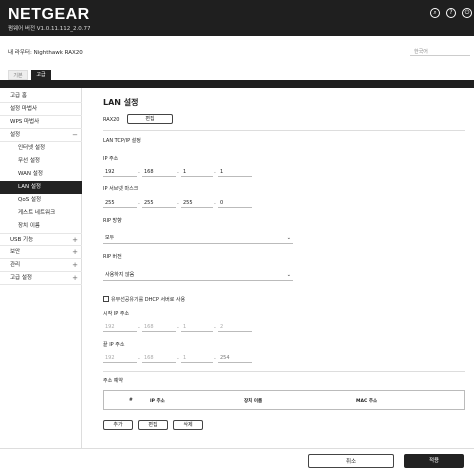 The height and width of the screenshot is (472, 474). Describe the element at coordinates (41, 213) in the screenshot. I see `sidebar-item-guest-network: 게스트 네트워크` at that location.